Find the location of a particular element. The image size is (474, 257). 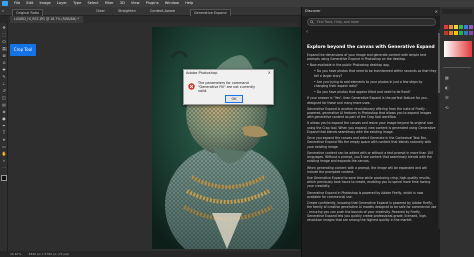

straighten-button: Straighten is located at coordinates (127, 11).